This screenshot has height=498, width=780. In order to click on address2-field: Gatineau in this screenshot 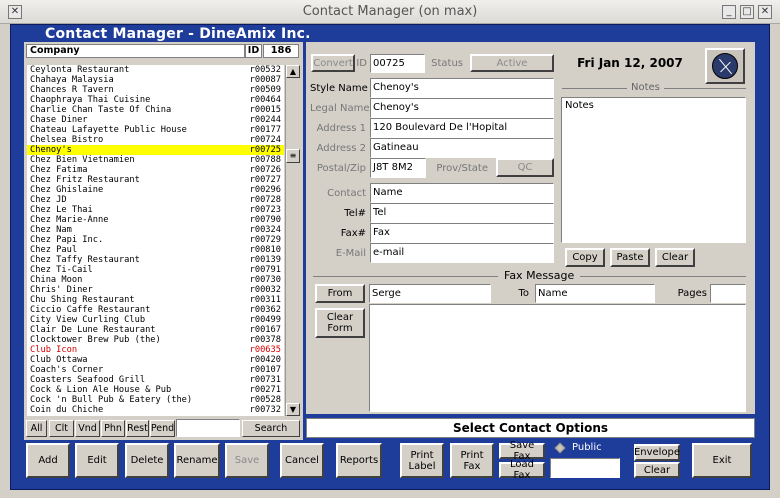, I will do `click(462, 148)`.